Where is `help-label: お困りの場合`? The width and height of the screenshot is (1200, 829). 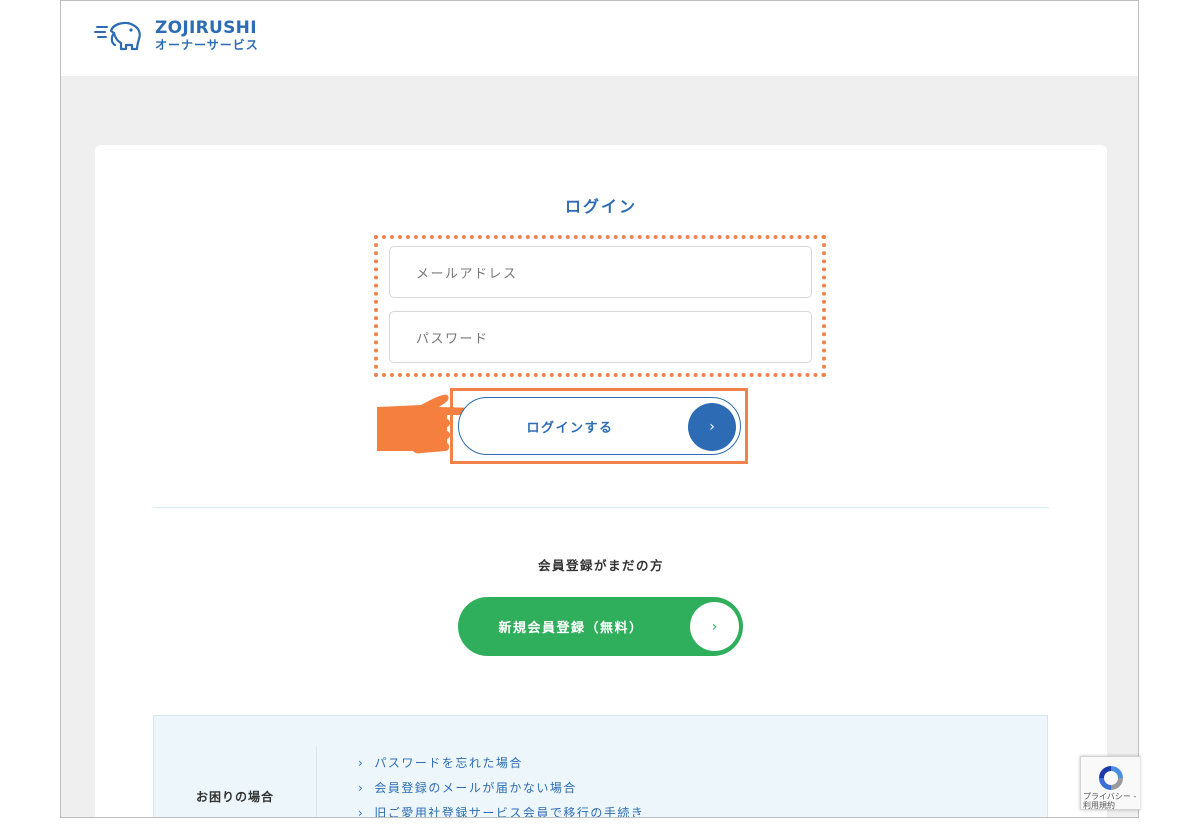
help-label: お困りの場合 is located at coordinates (235, 797).